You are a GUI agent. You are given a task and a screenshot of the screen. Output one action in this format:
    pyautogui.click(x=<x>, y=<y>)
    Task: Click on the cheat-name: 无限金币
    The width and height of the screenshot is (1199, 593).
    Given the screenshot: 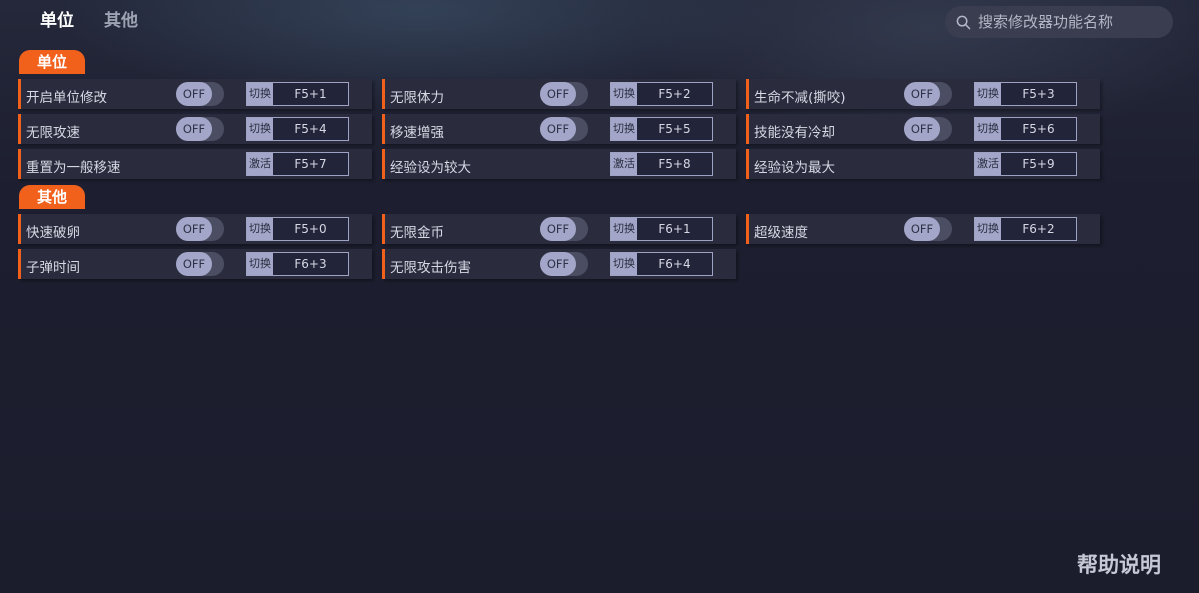 What is the action you would take?
    pyautogui.click(x=417, y=233)
    